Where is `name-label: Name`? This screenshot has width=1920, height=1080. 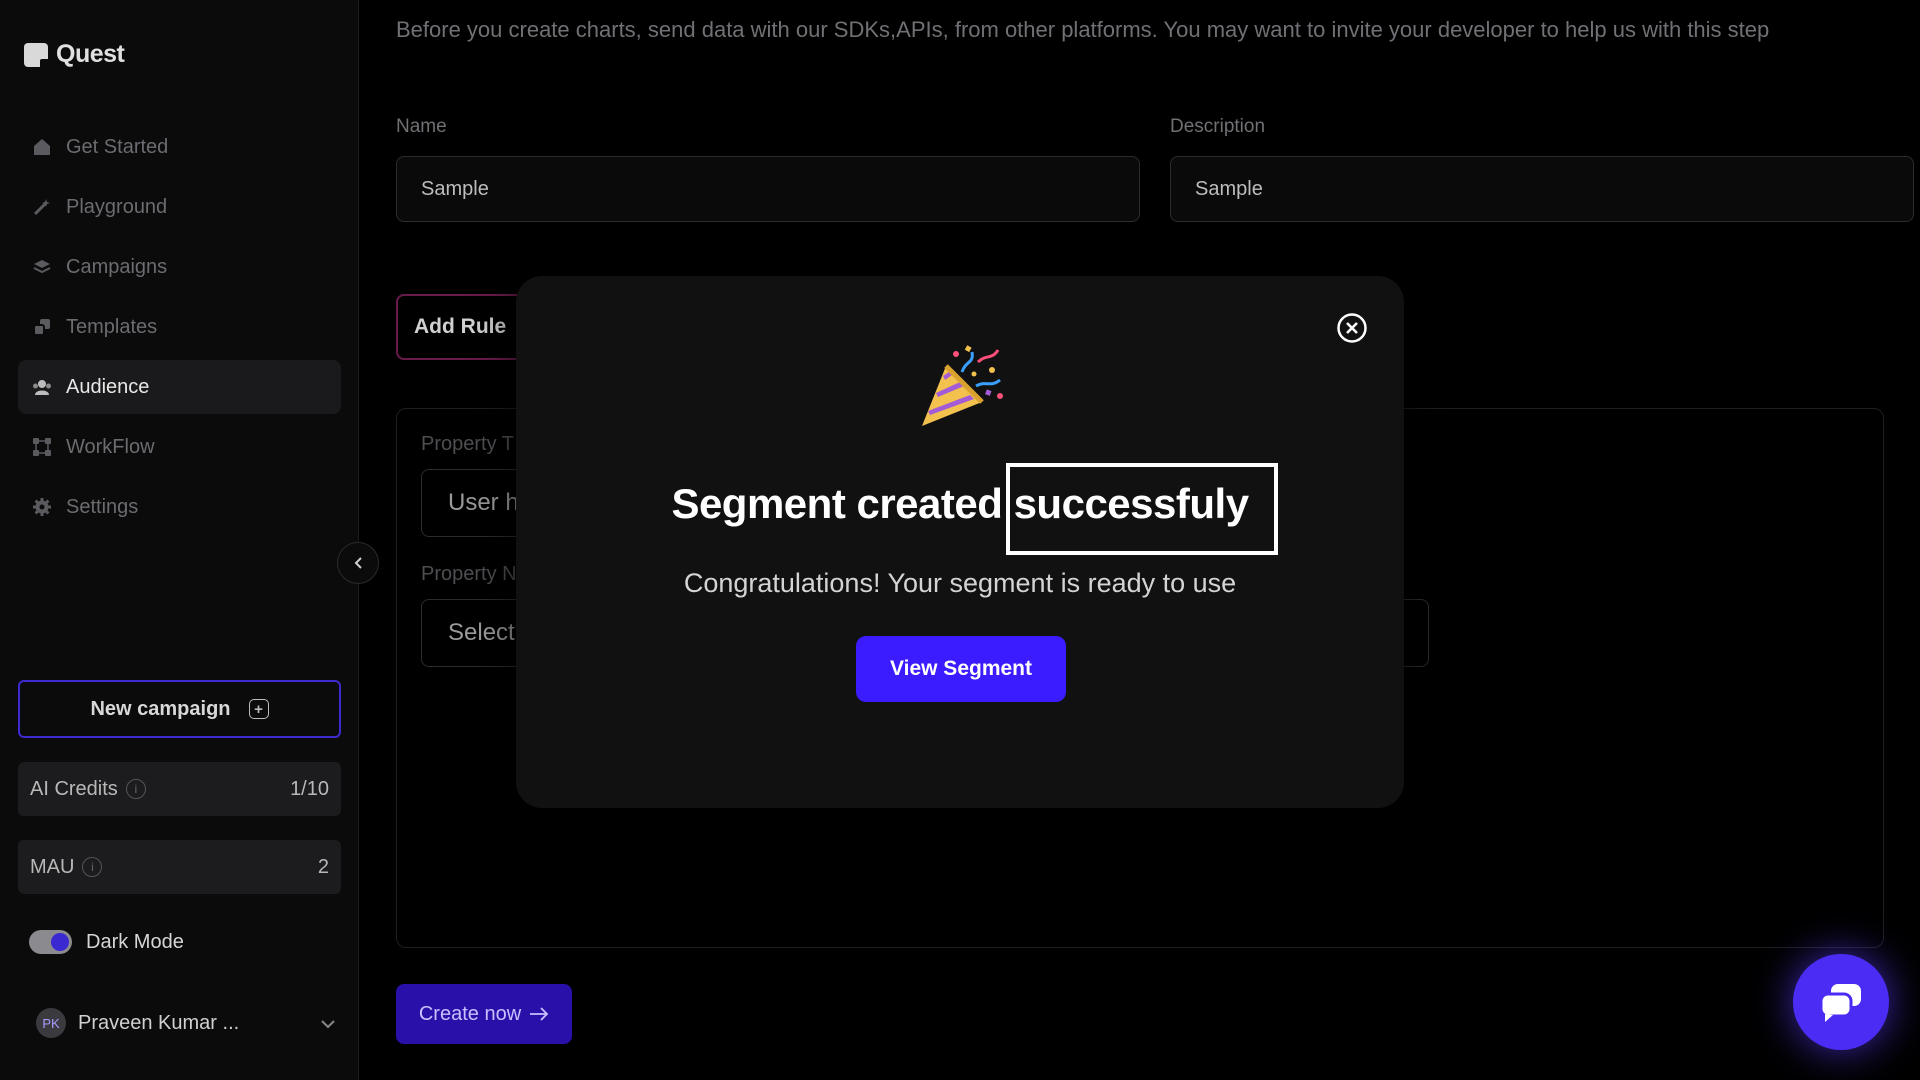 name-label: Name is located at coordinates (421, 126).